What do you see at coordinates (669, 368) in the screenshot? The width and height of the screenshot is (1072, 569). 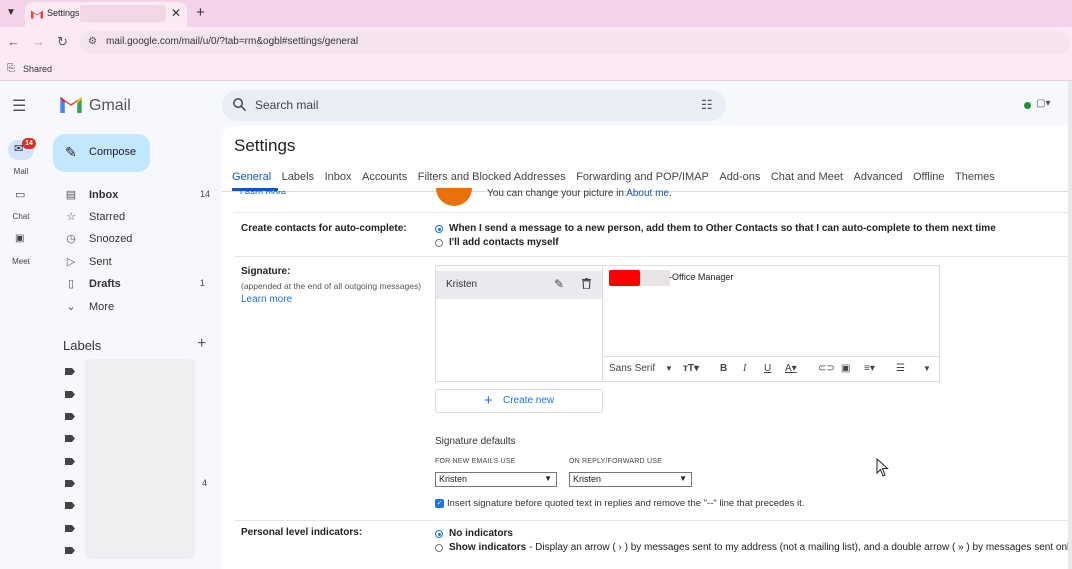 I see `font-chevron-icon: ▼` at bounding box center [669, 368].